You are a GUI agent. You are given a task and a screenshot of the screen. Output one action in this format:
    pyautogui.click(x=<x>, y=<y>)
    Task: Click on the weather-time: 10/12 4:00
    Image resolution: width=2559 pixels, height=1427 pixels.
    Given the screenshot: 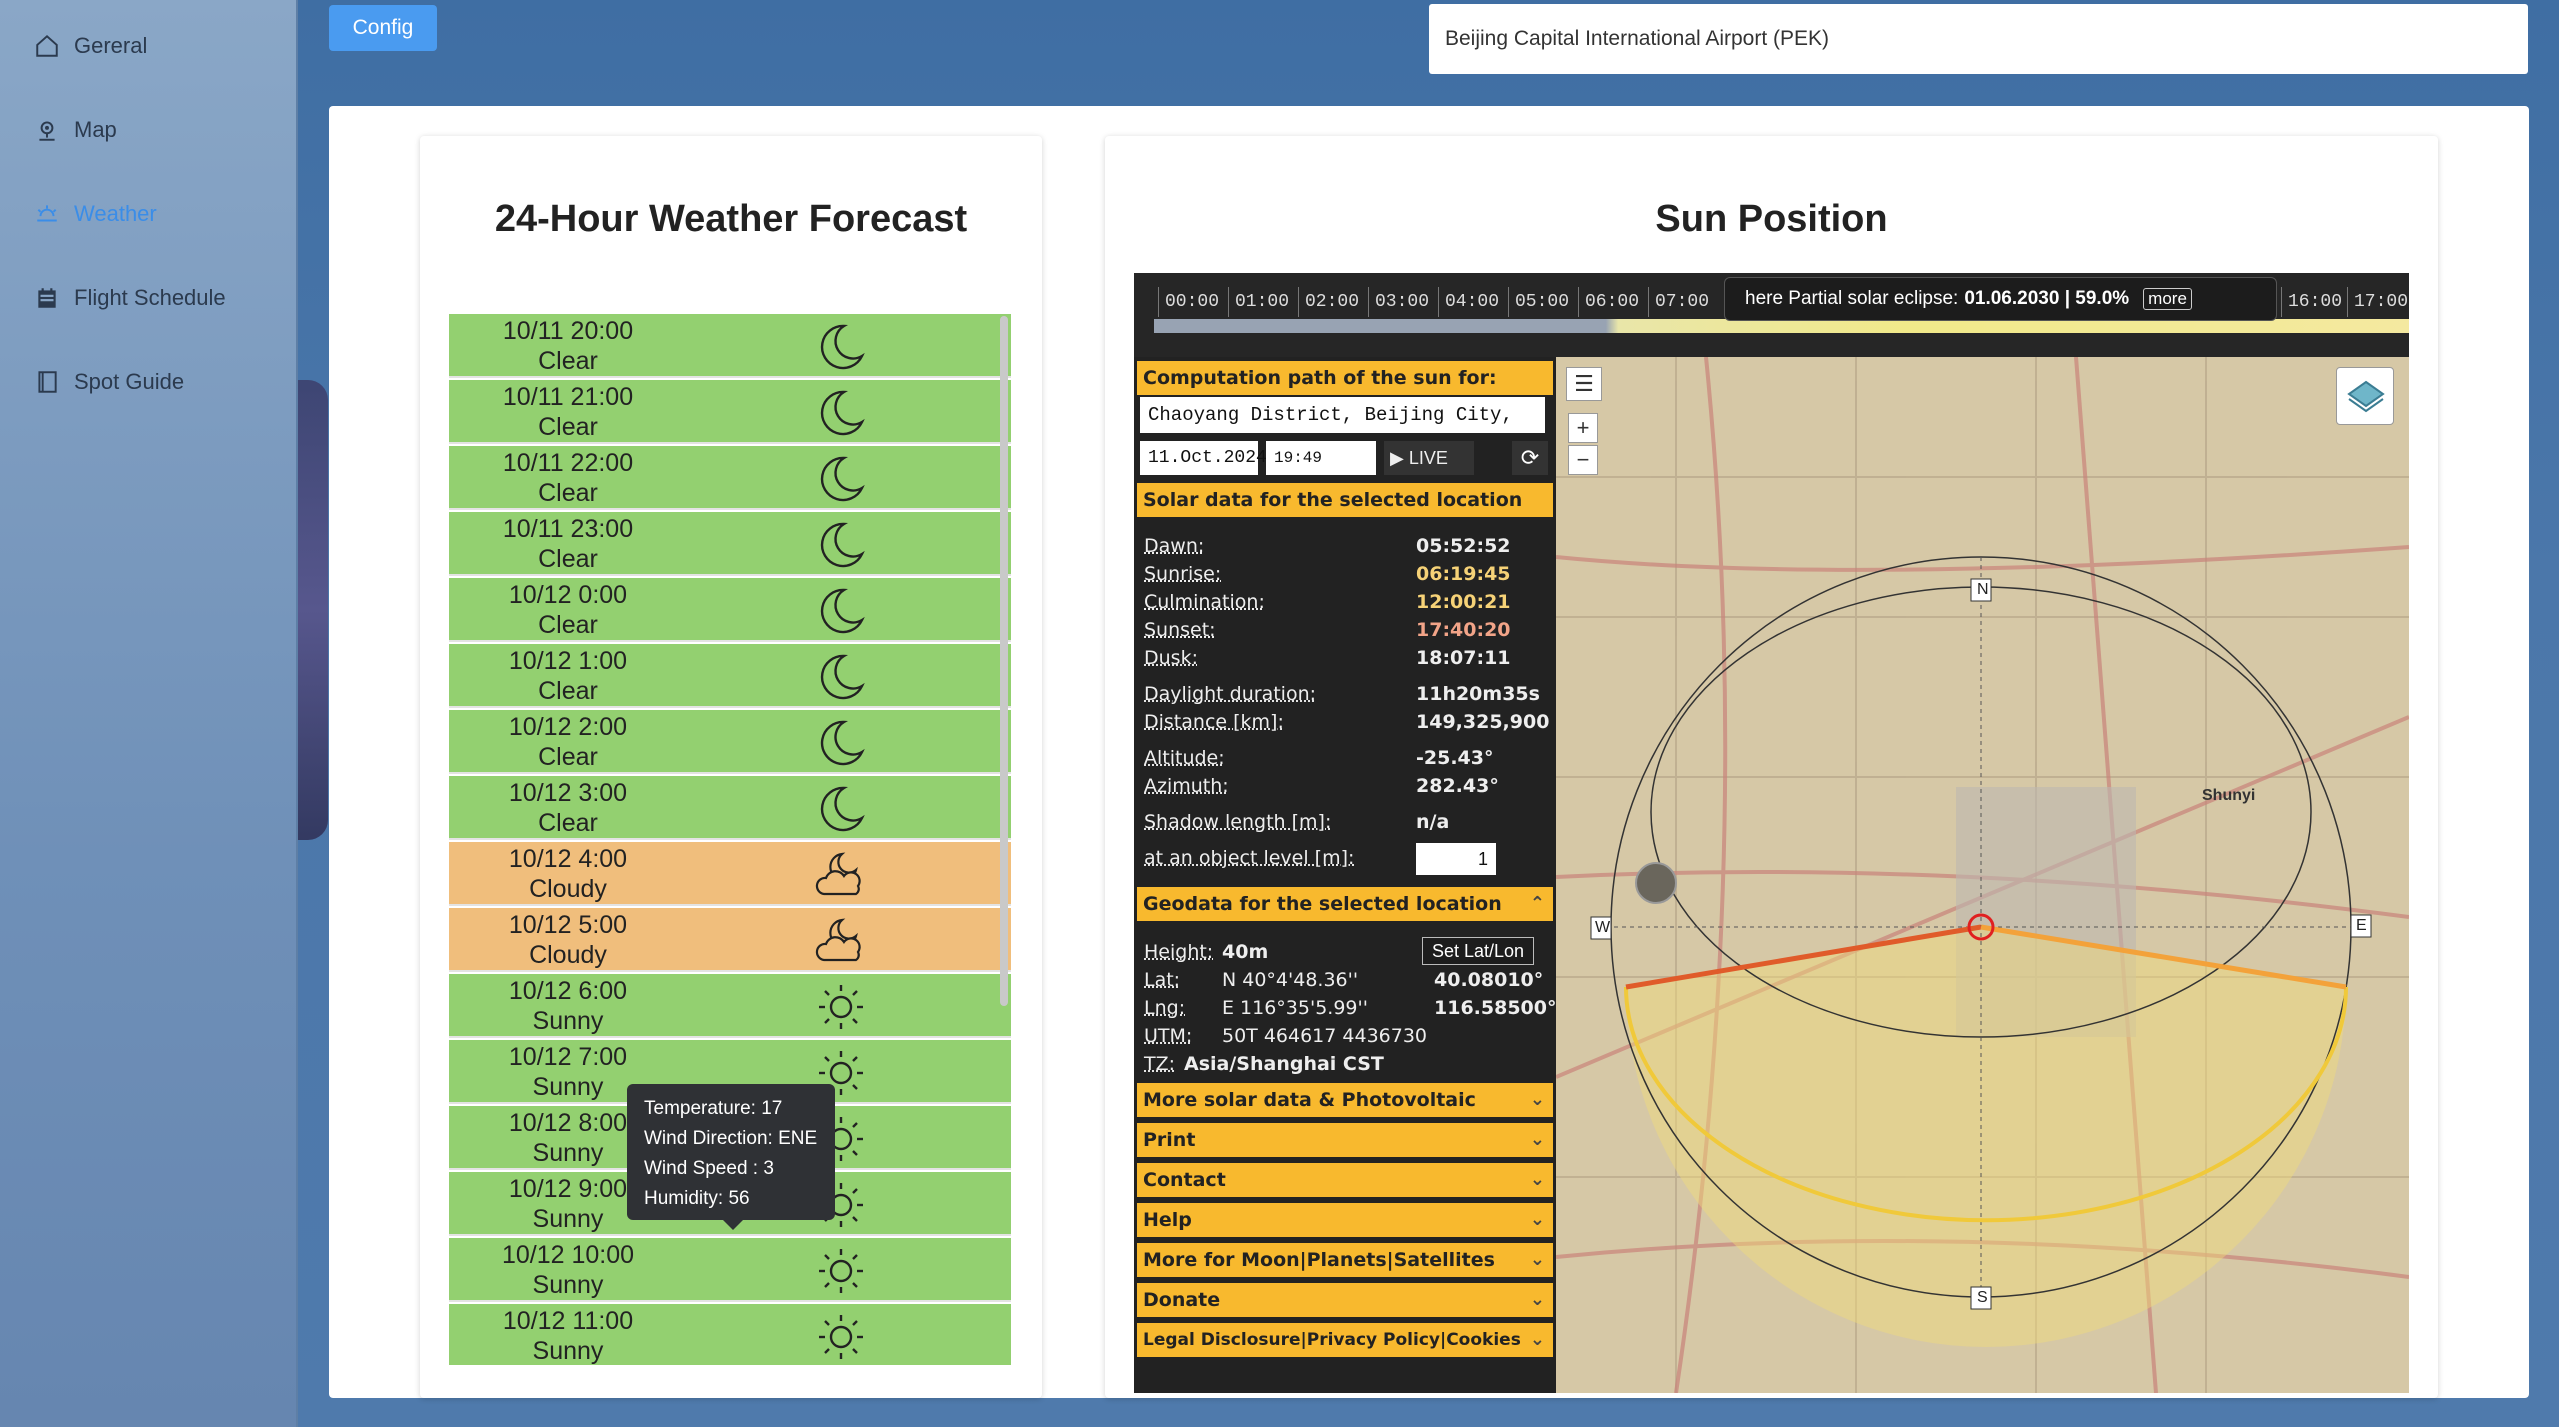 What is the action you would take?
    pyautogui.click(x=568, y=859)
    